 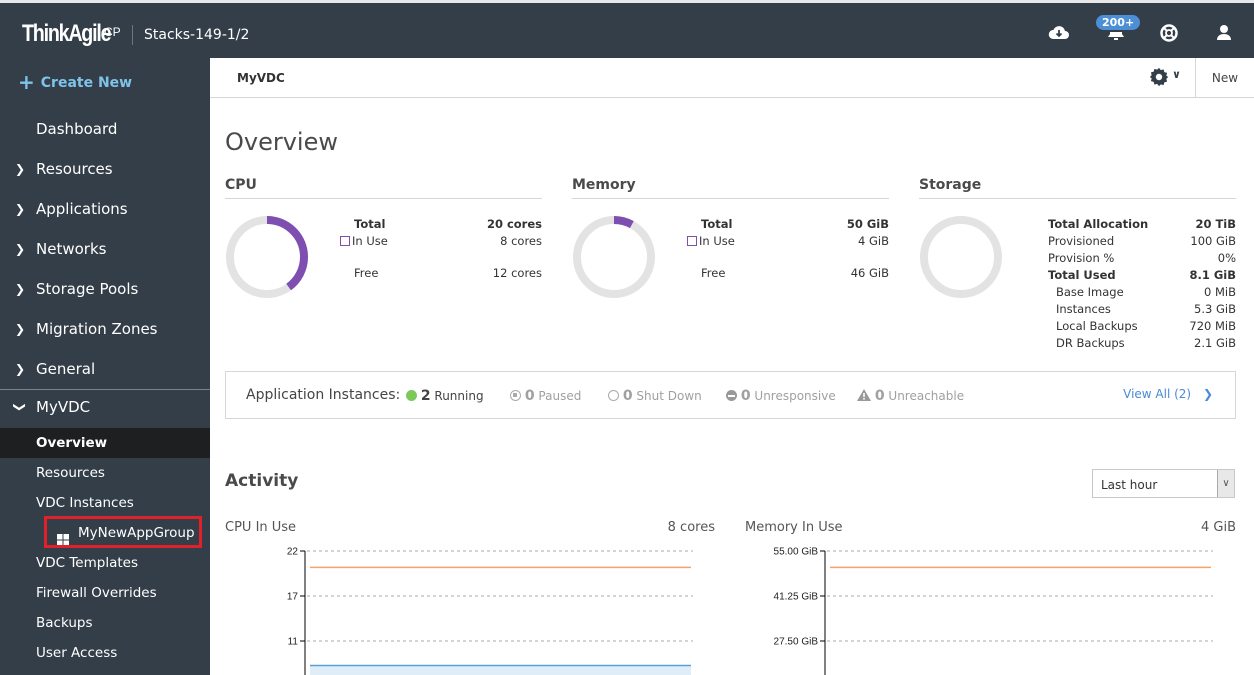 I want to click on memory-in-use-value: 4 GiB, so click(x=873, y=241).